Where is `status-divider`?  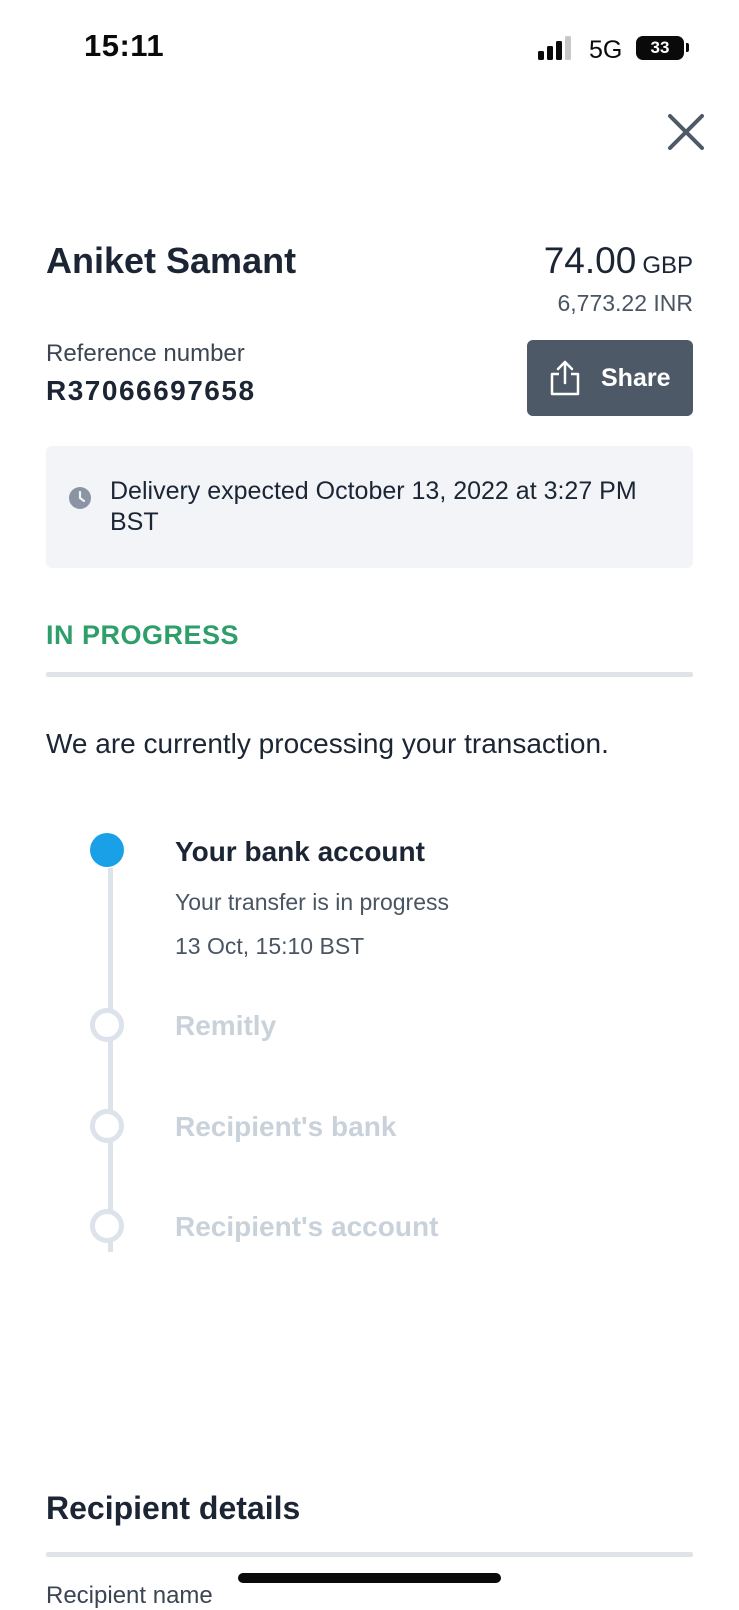
status-divider is located at coordinates (369, 674).